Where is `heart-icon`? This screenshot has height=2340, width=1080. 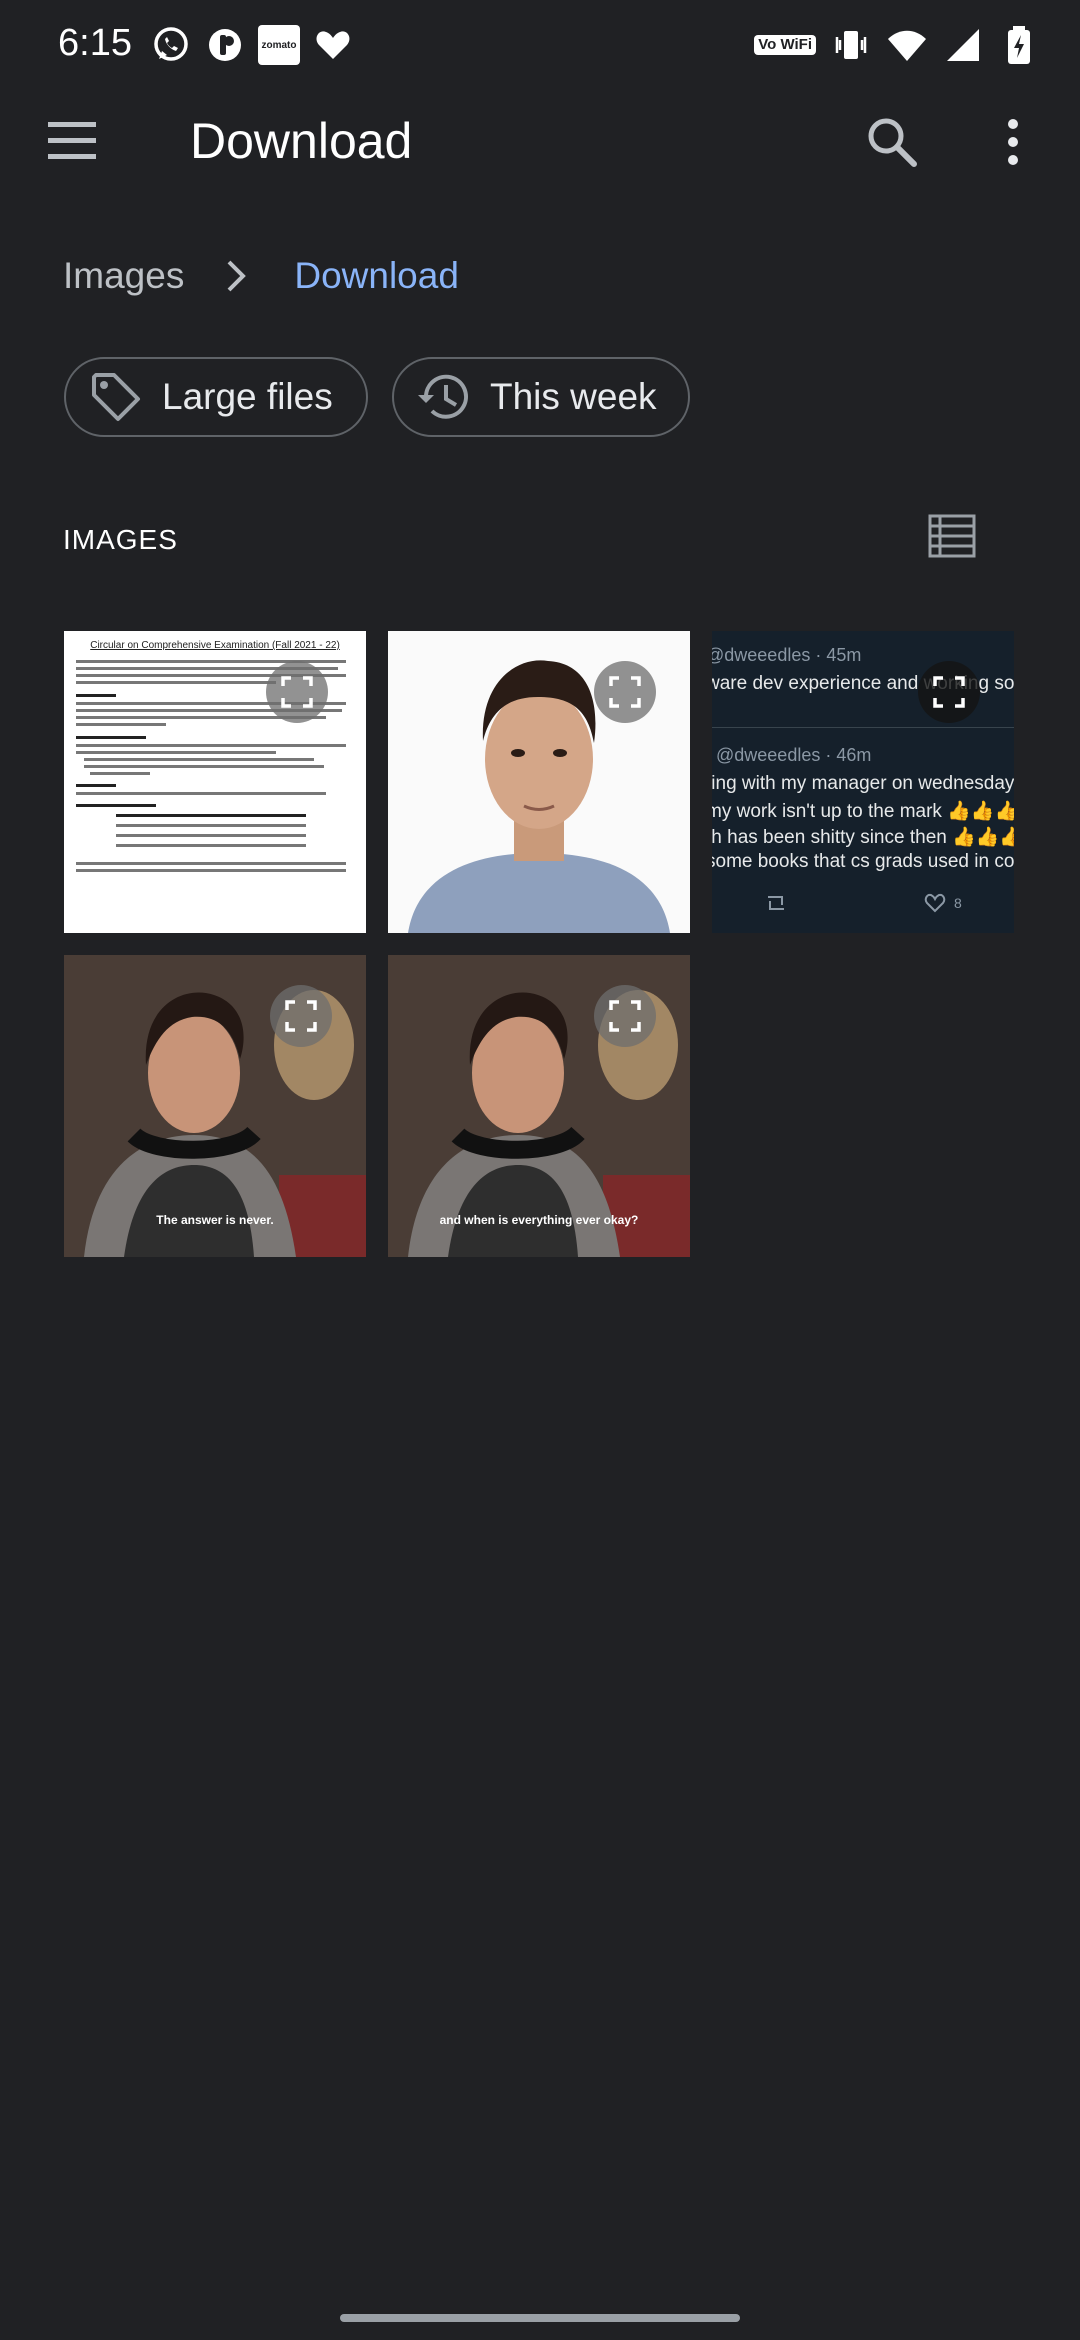
heart-icon is located at coordinates (333, 45).